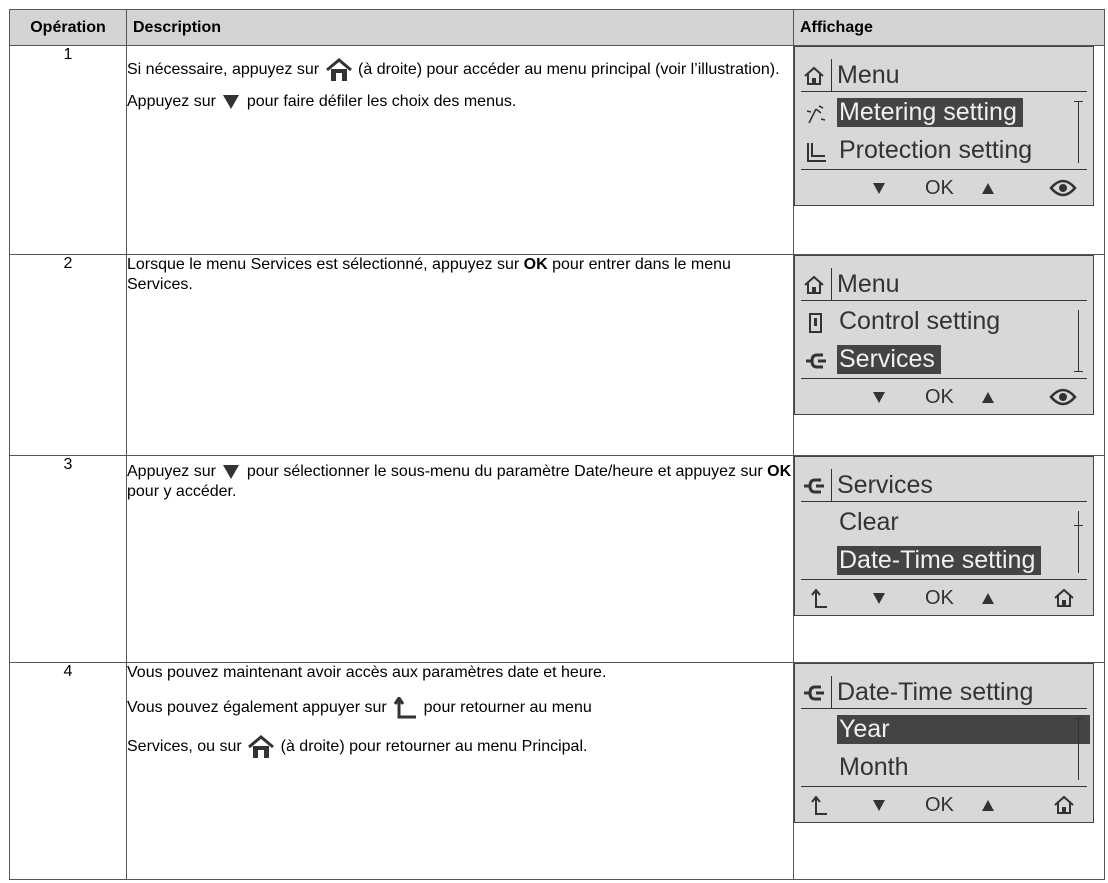  Describe the element at coordinates (815, 323) in the screenshot. I see `control-icon` at that location.